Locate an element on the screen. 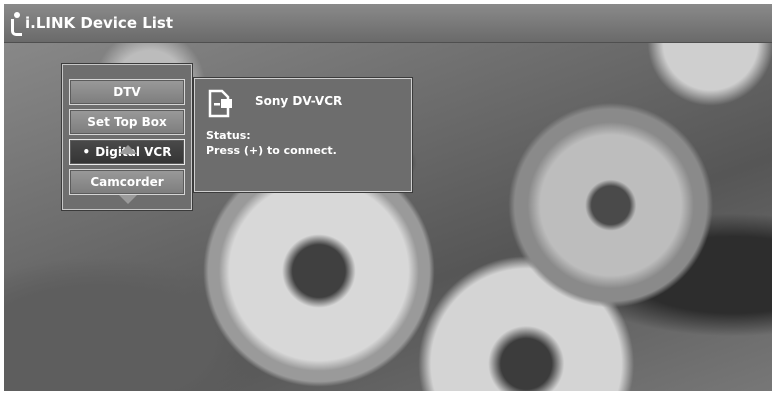  title-bar: i.LINK Device List is located at coordinates (388, 23).